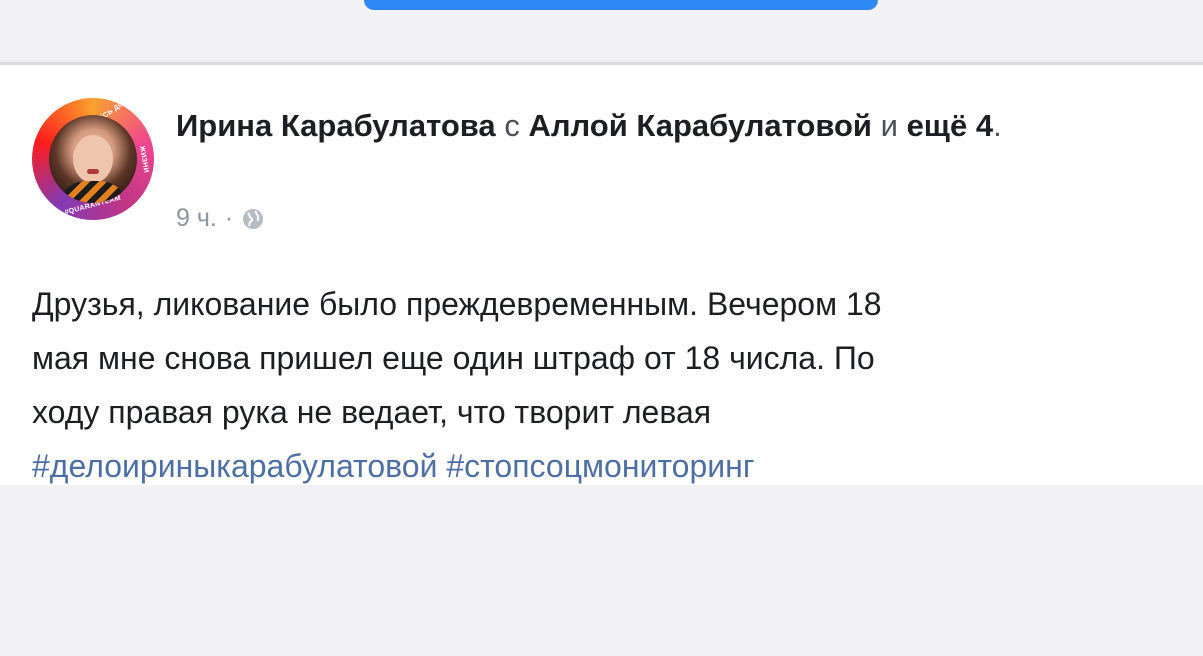 The width and height of the screenshot is (1203, 656). I want to click on post-meta: 9 ч. ·, so click(220, 218).